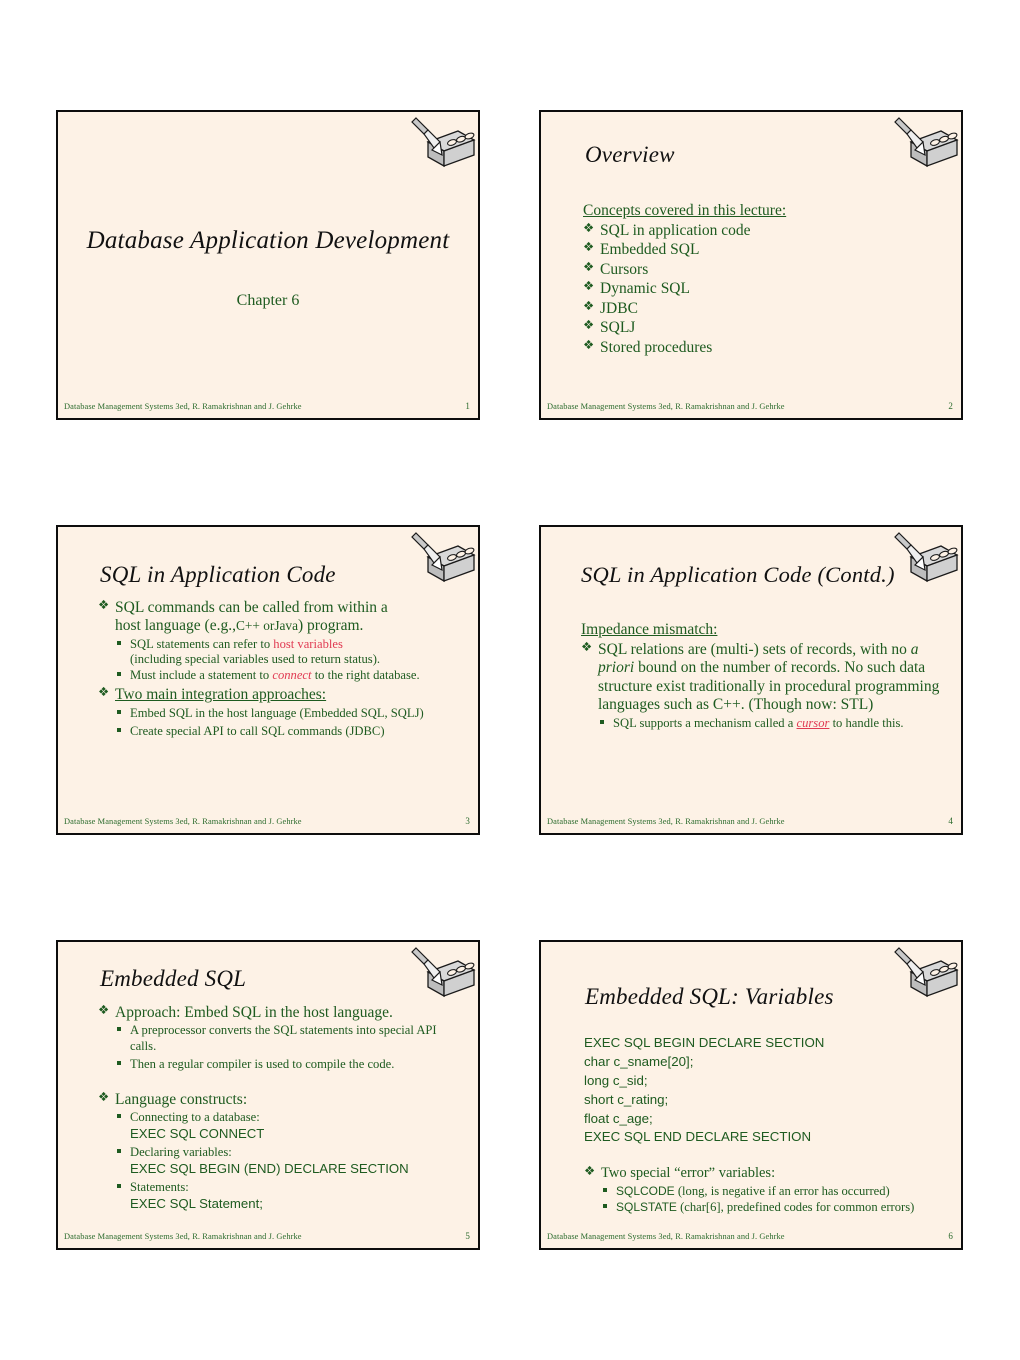 This screenshot has width=1020, height=1360. I want to click on list-item-label-end: ) program., so click(331, 626).